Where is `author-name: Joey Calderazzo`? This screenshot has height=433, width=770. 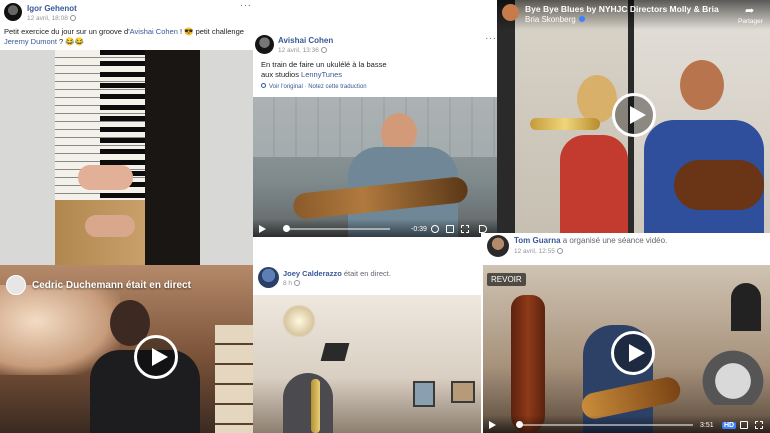
author-name: Joey Calderazzo is located at coordinates (312, 273).